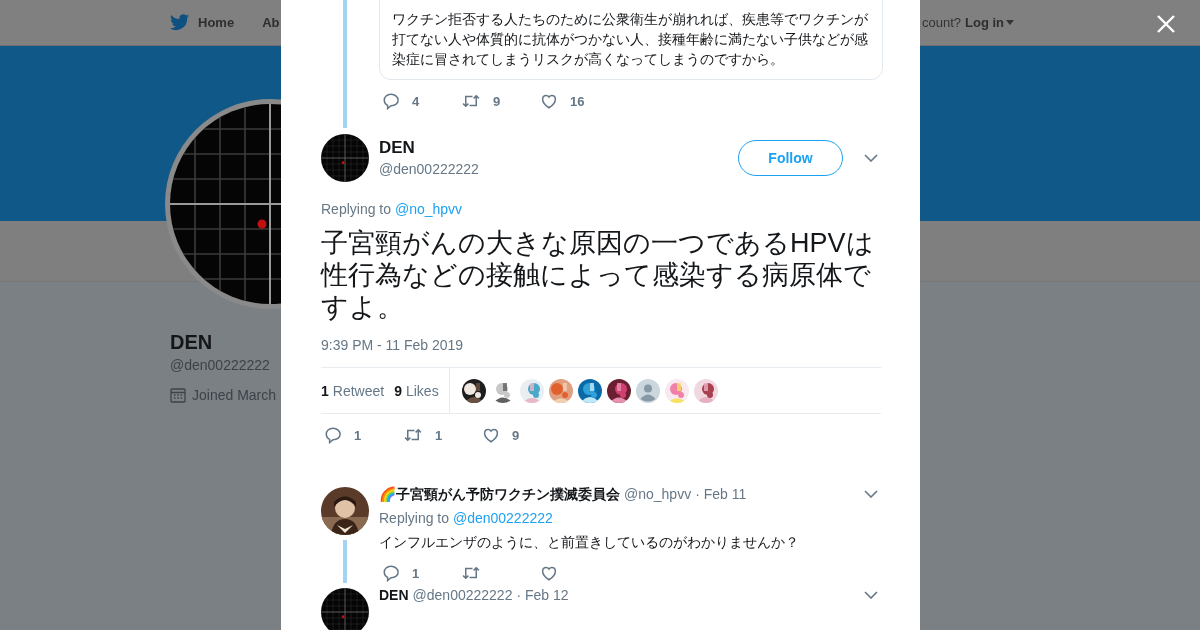 The height and width of the screenshot is (630, 1200). Describe the element at coordinates (658, 494) in the screenshot. I see `author-handle: @no_hpvv` at that location.